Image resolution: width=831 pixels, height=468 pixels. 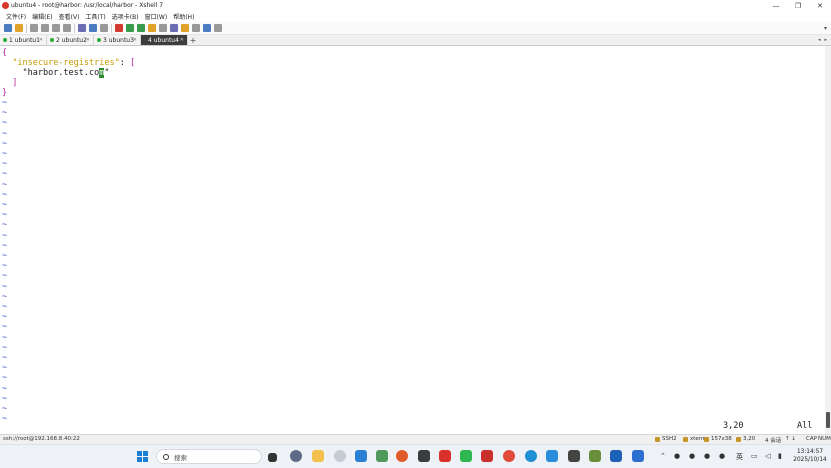 I want to click on wechat-icon, so click(x=466, y=456).